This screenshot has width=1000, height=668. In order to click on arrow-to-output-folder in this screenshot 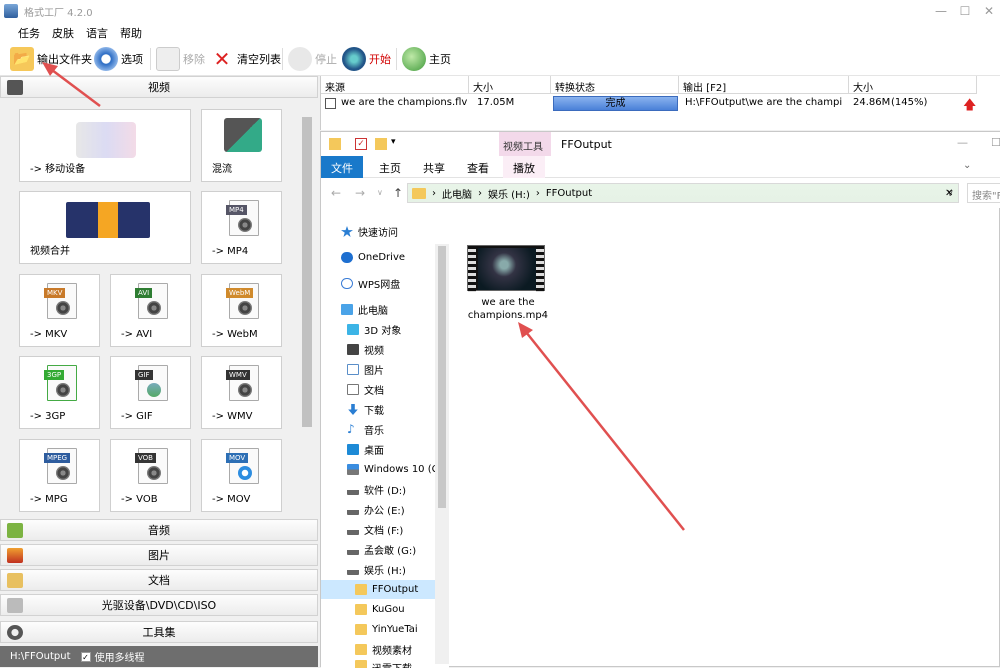, I will do `click(76, 88)`.